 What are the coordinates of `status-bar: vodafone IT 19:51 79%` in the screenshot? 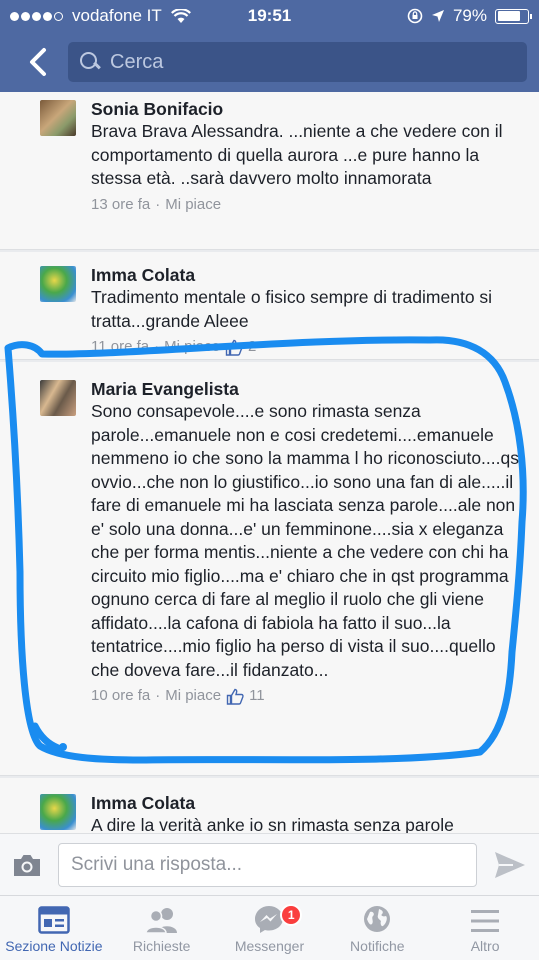 It's located at (269, 16).